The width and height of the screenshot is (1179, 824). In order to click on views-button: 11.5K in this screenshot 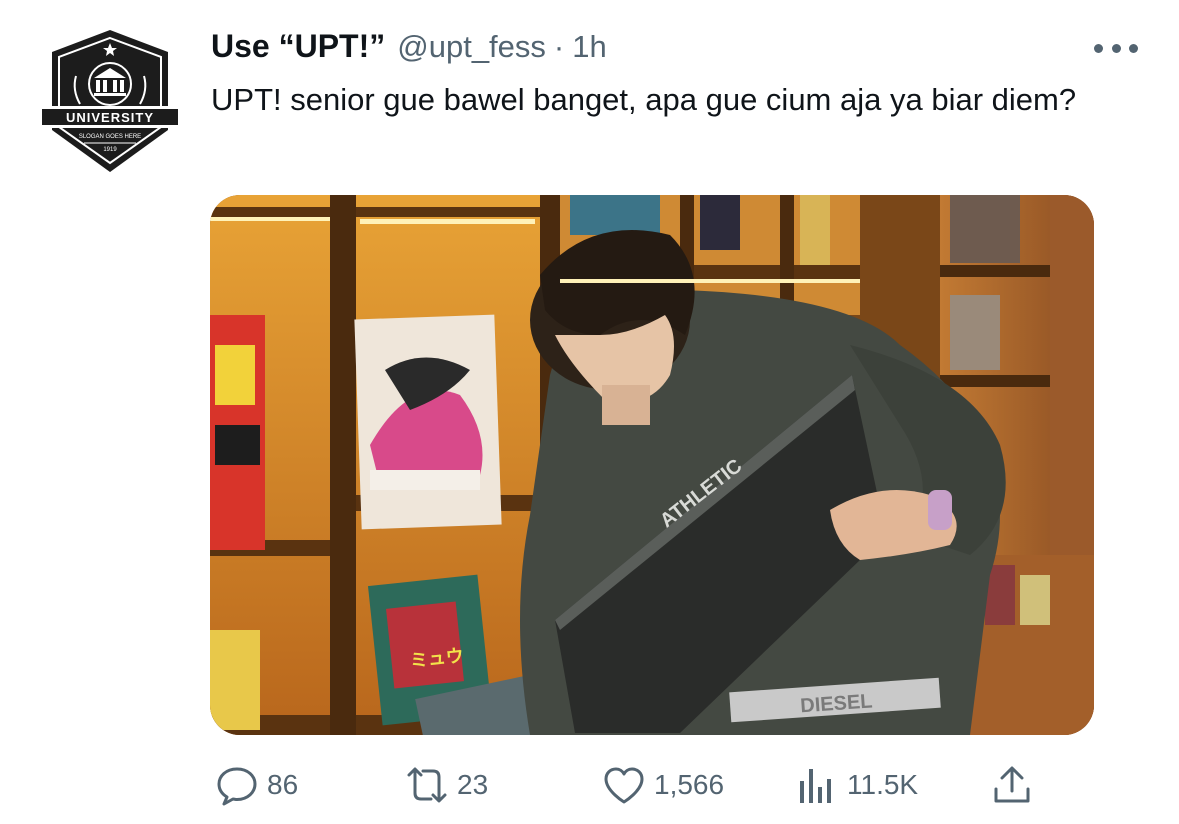, I will do `click(856, 785)`.